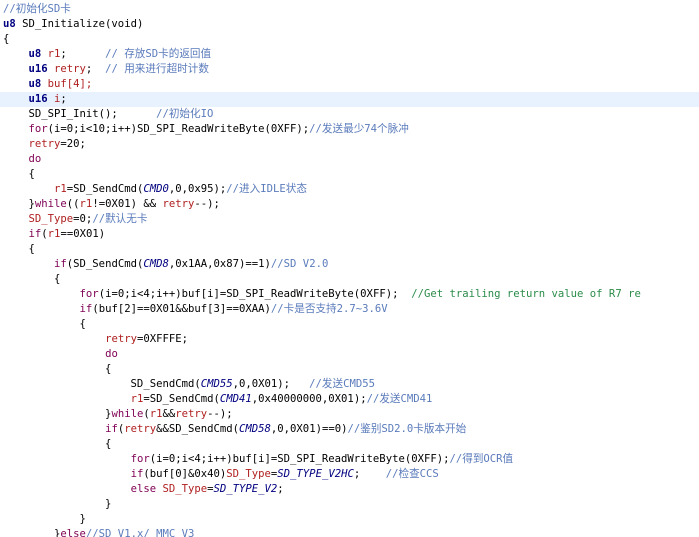 Image resolution: width=699 pixels, height=537 pixels. Describe the element at coordinates (127, 204) in the screenshot. I see `code-token: !=0X01) &&` at that location.